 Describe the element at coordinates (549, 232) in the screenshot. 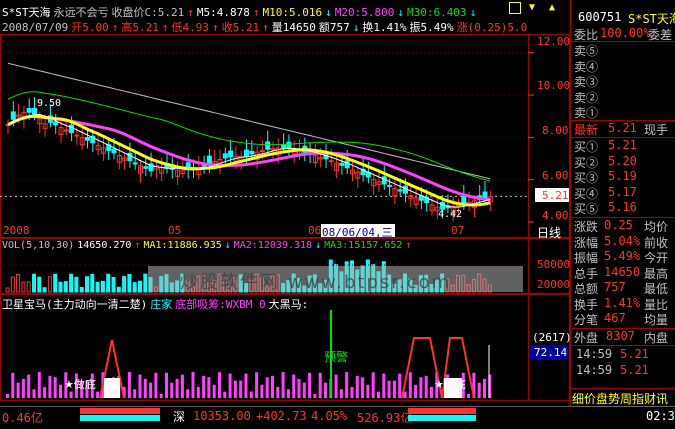

I see `period-label: 日线` at that location.